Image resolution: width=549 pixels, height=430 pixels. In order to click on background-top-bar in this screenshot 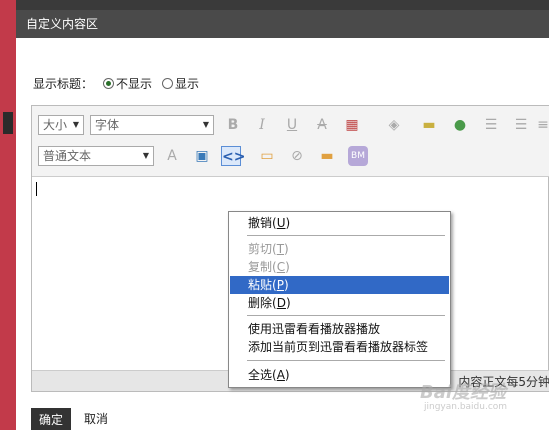, I will do `click(274, 5)`.